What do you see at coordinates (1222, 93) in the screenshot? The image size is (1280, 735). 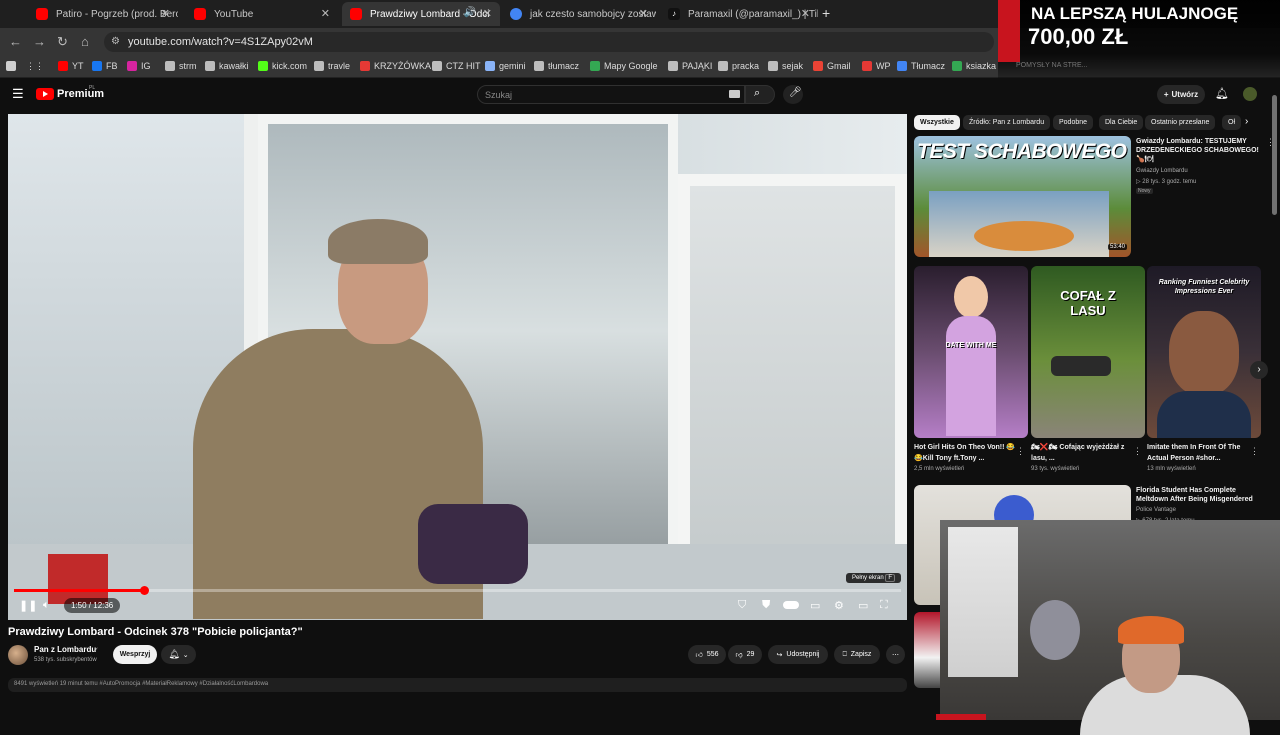 I see `notifications-bell-icon: 🔔︎` at bounding box center [1222, 93].